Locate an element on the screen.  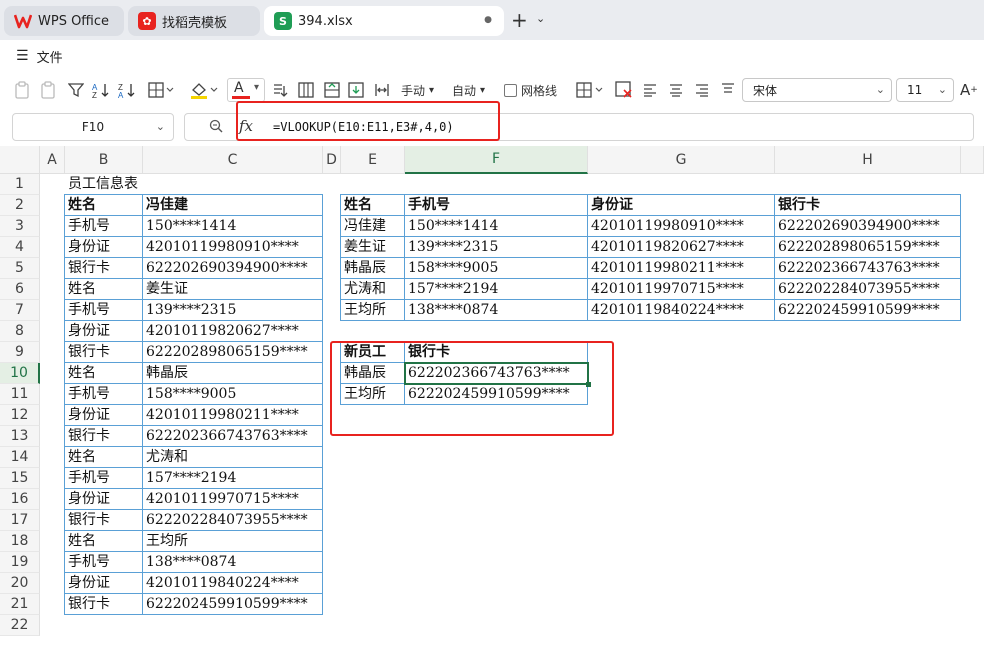
align-top-icon is located at coordinates (728, 90).